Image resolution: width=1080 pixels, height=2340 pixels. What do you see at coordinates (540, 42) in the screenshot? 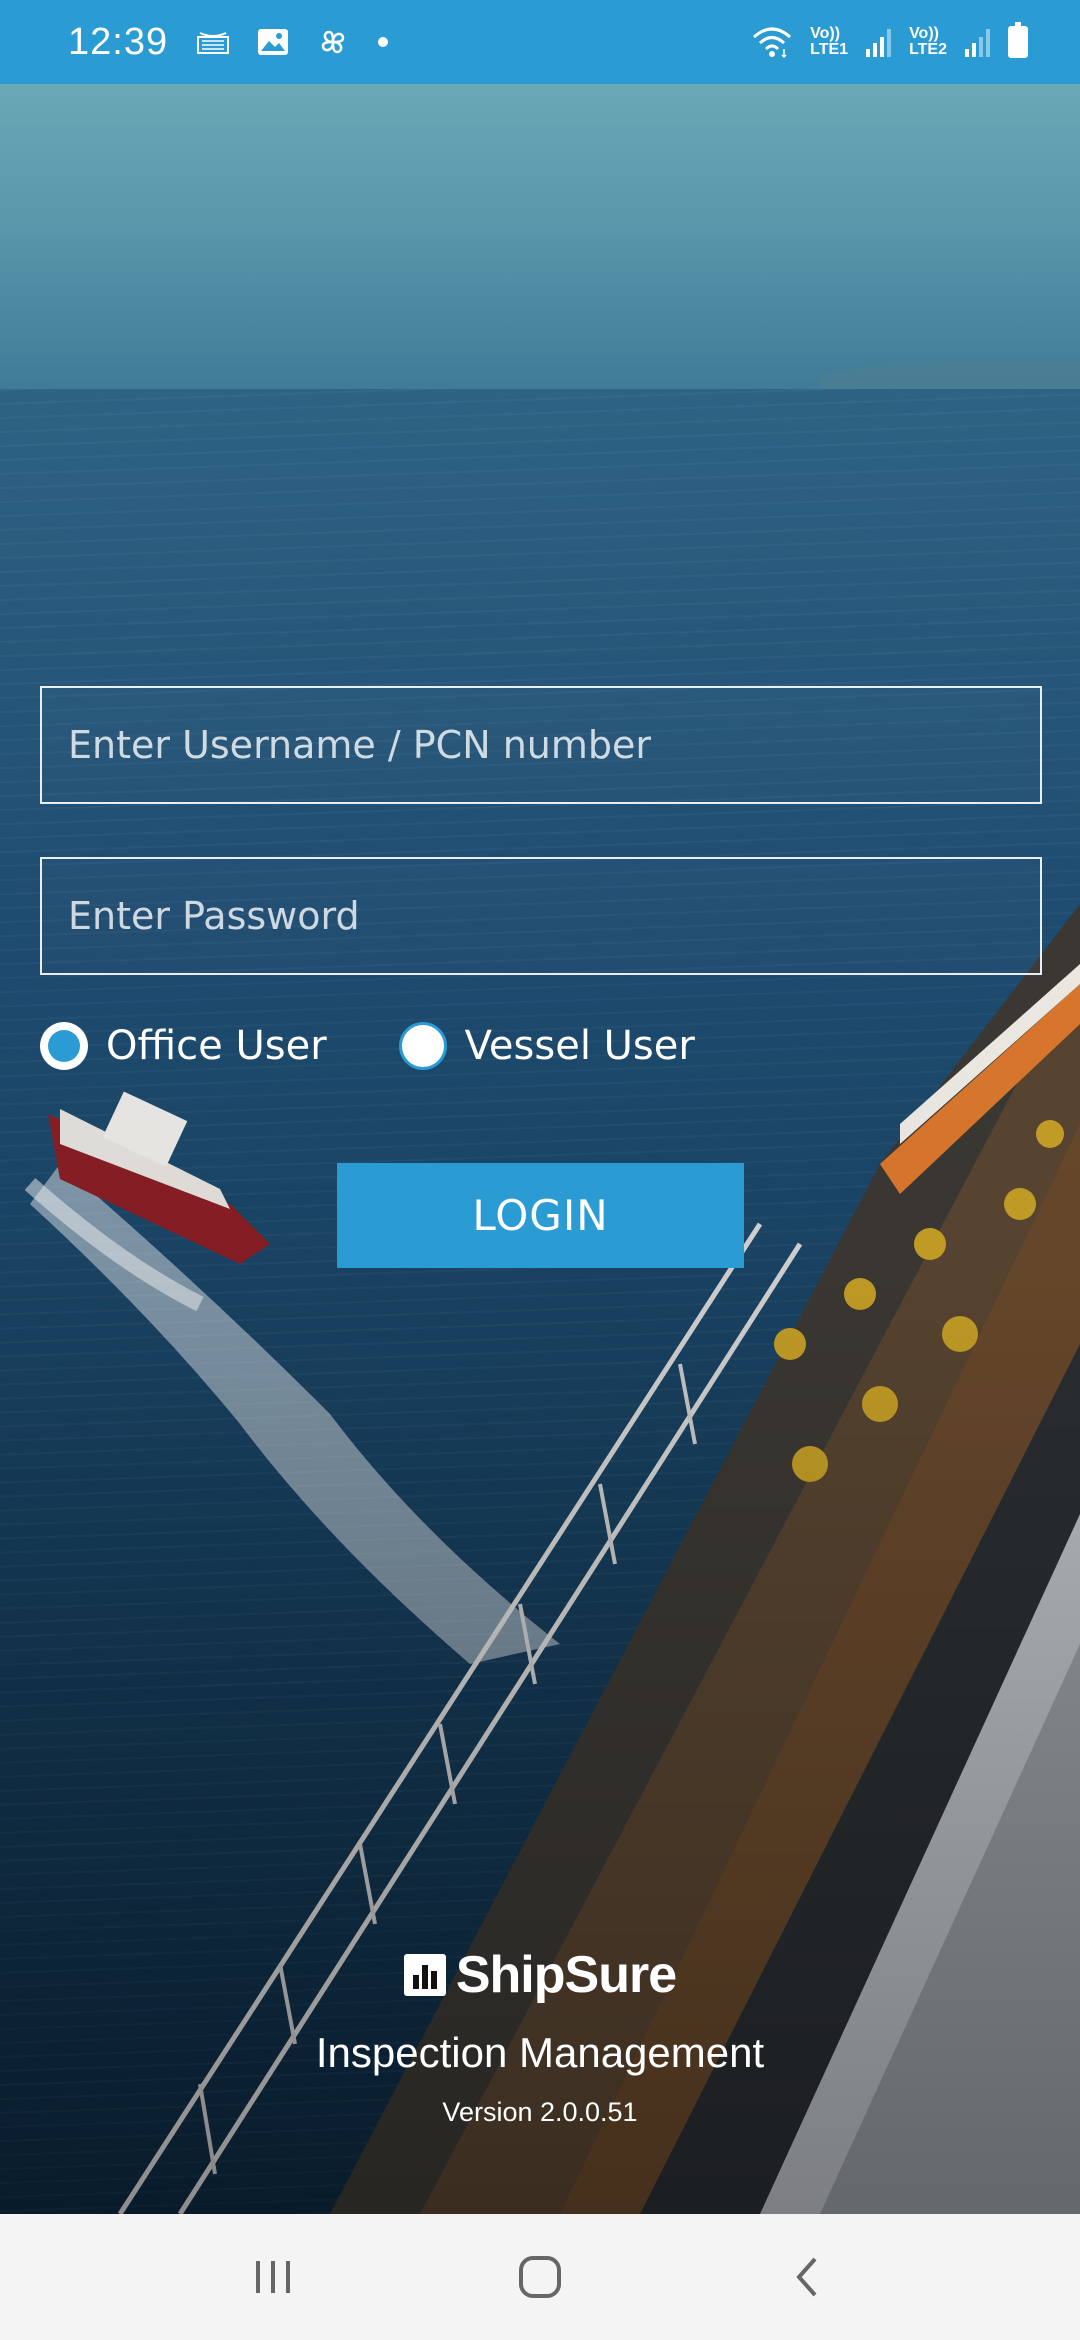
I see `status-bar: 12:39 Vo)) LTE1 Vo)) LTE2` at bounding box center [540, 42].